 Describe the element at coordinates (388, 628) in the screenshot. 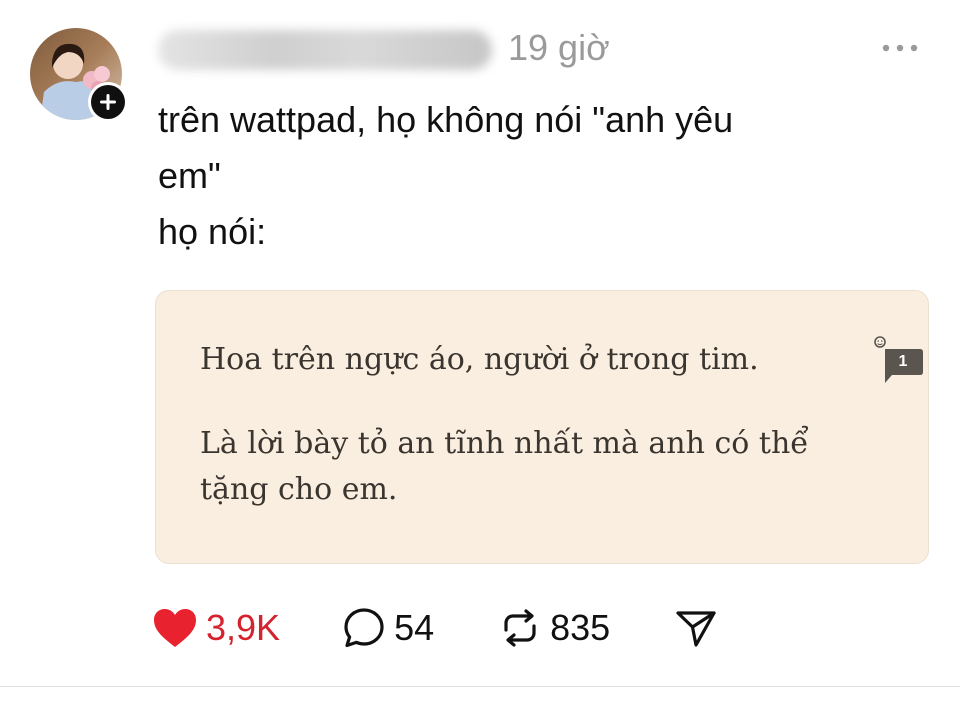

I see `comment-button: 54` at that location.